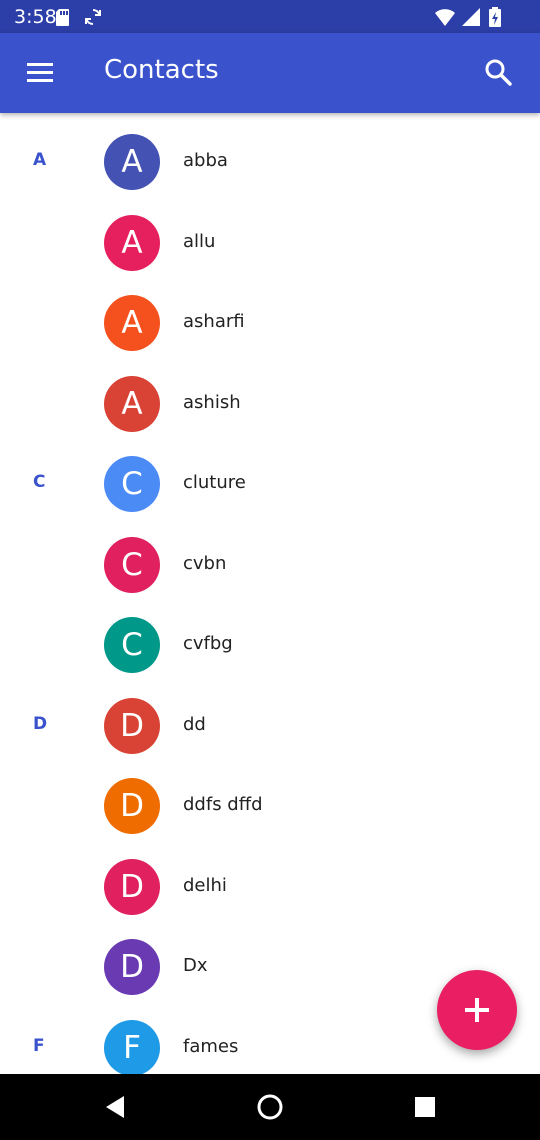 This screenshot has width=540, height=1140. I want to click on contact-name: allu, so click(199, 241).